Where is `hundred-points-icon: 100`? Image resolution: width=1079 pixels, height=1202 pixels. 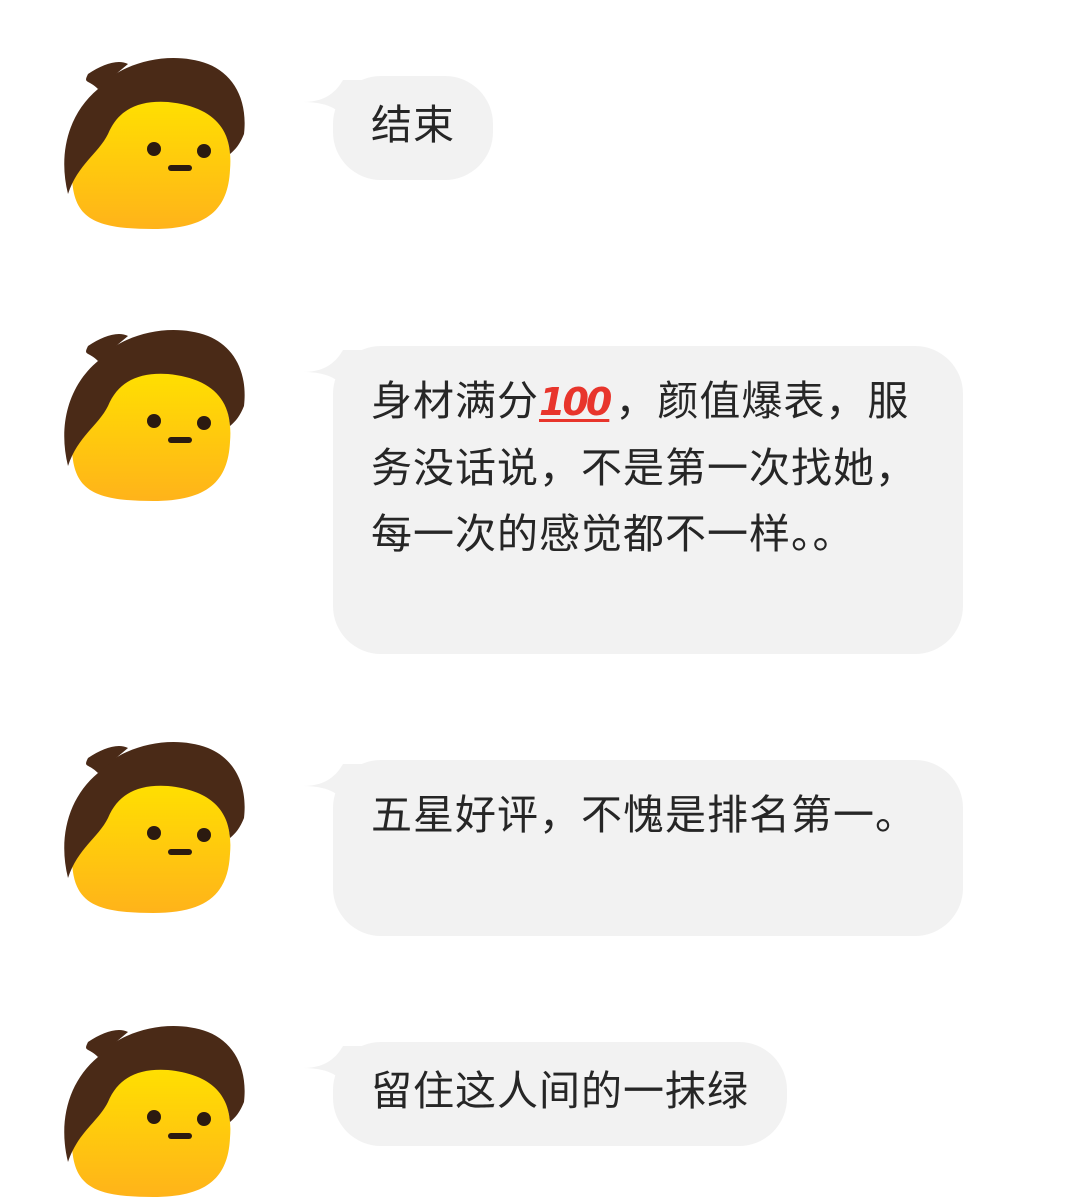 hundred-points-icon: 100 is located at coordinates (575, 402).